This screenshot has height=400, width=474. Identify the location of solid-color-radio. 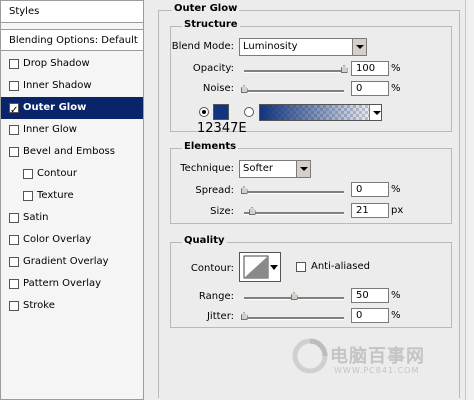
(204, 112).